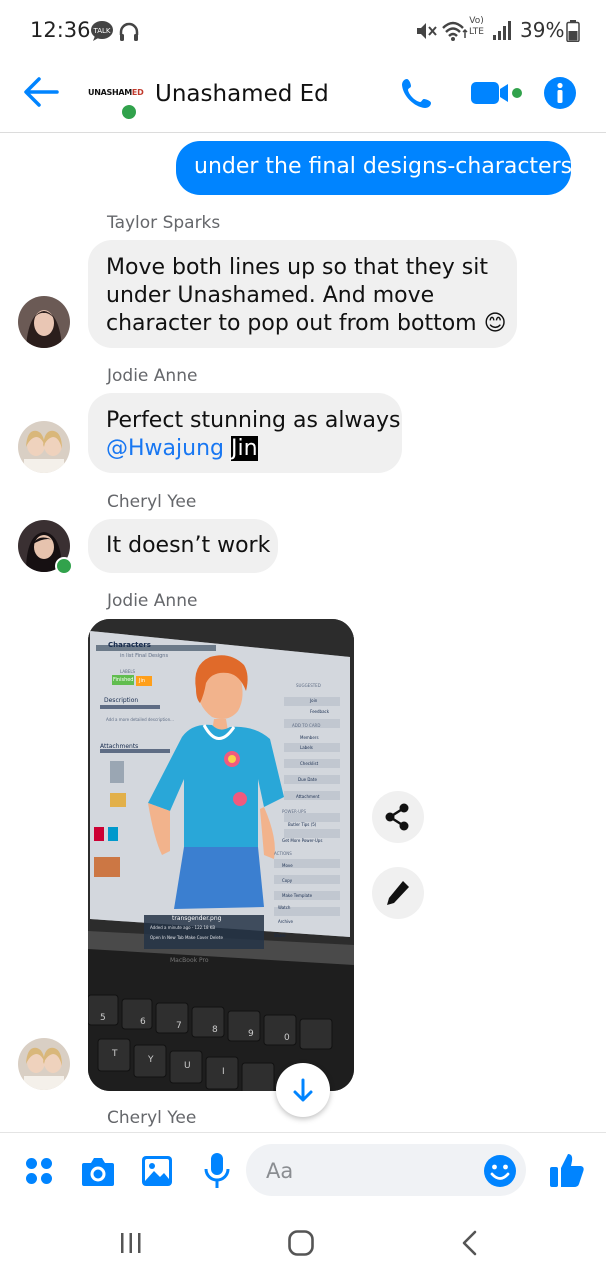  What do you see at coordinates (302, 840) in the screenshot?
I see `photo-powerups-item: Get More Power-Ups` at bounding box center [302, 840].